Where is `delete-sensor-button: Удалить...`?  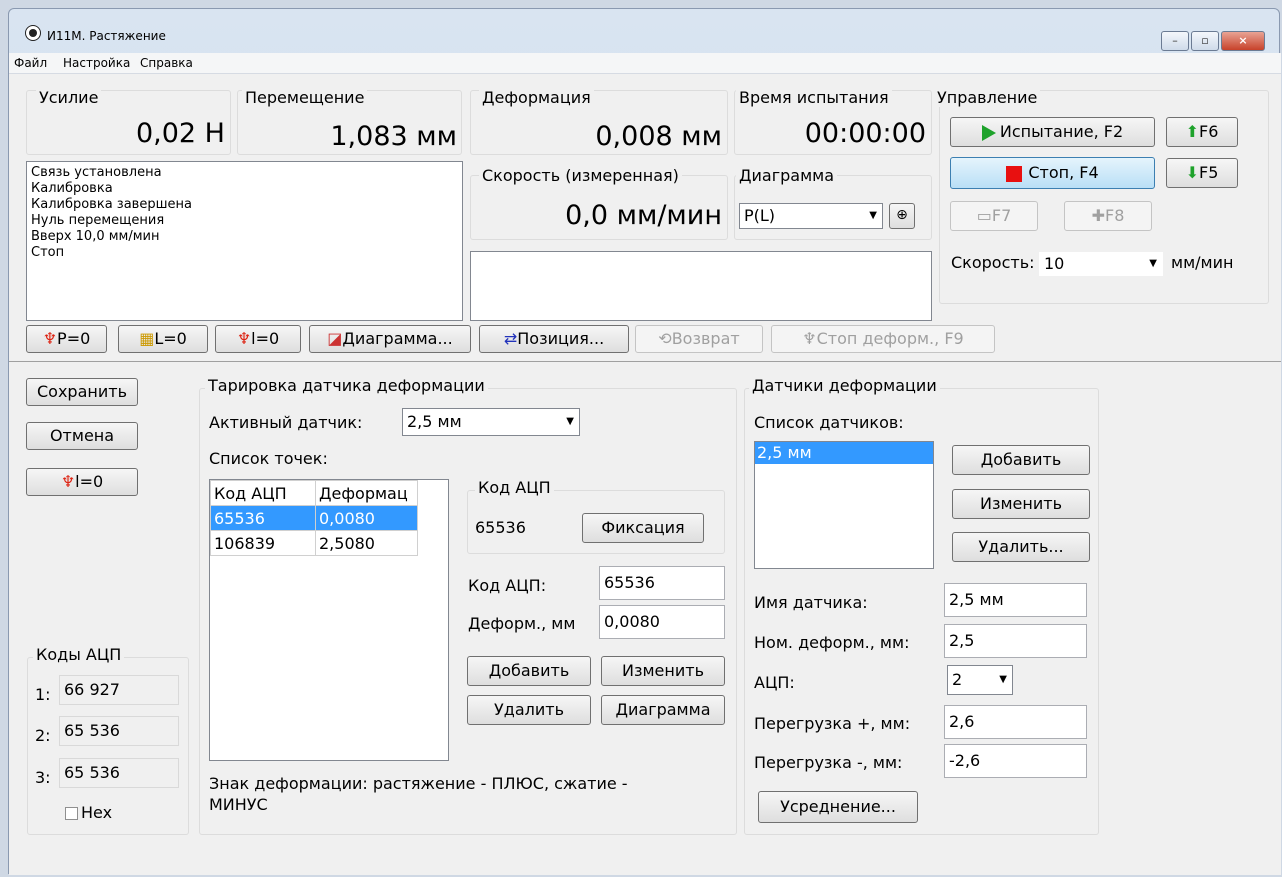
delete-sensor-button: Удалить... is located at coordinates (1021, 547).